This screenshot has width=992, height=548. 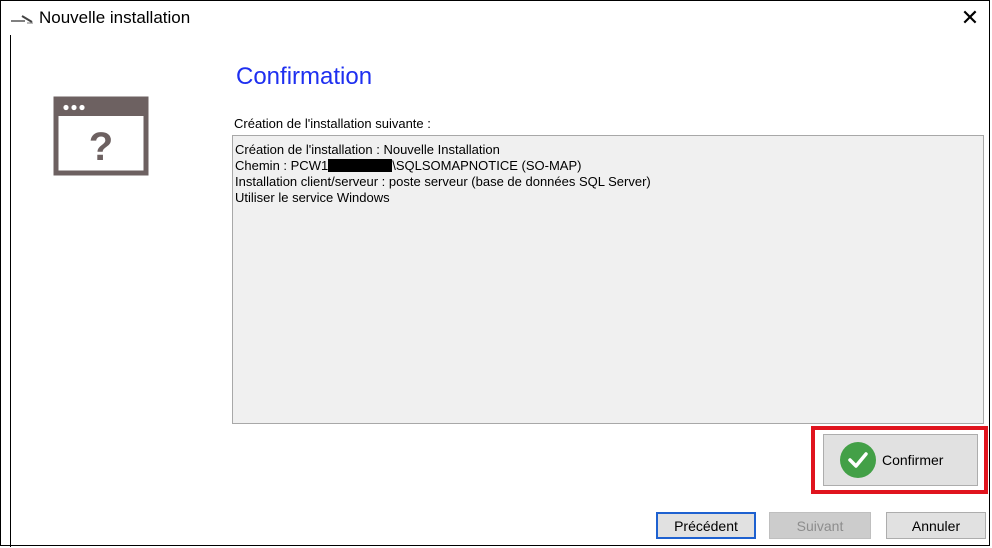 I want to click on cancel-button: Annuler, so click(x=936, y=525).